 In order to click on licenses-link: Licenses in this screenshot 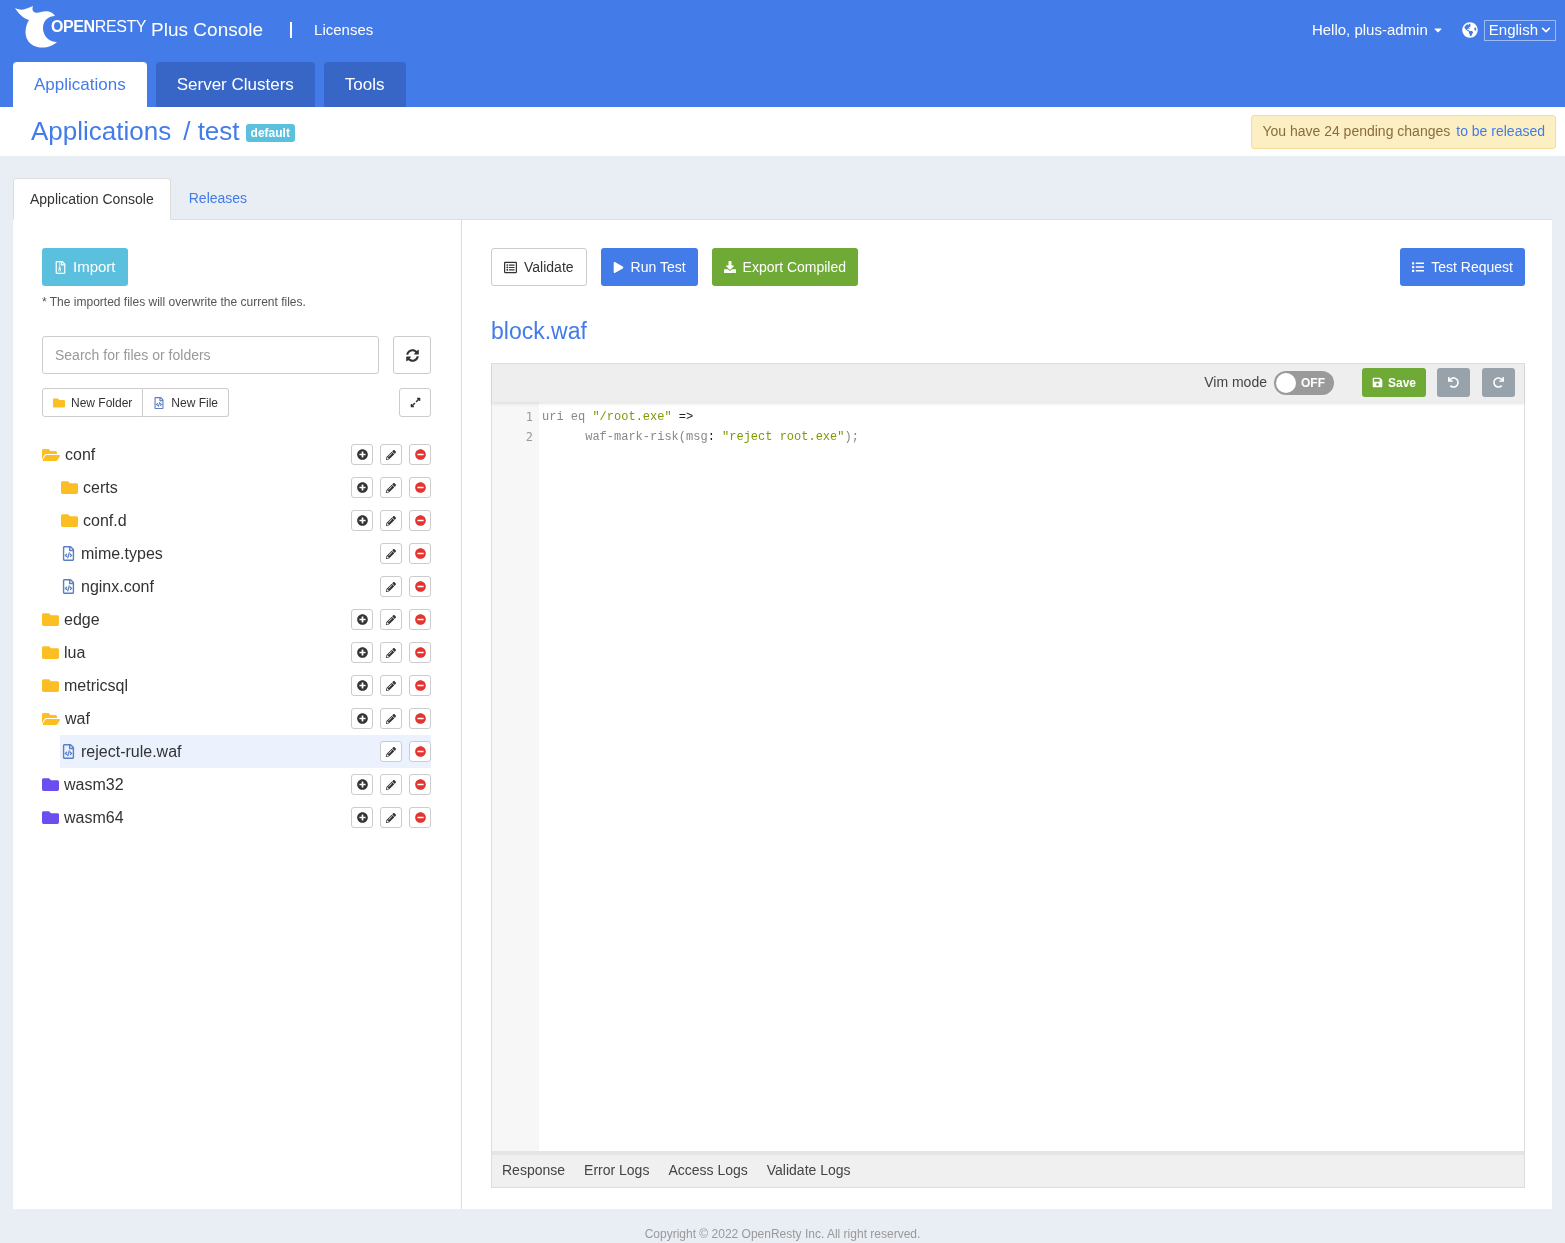, I will do `click(344, 30)`.